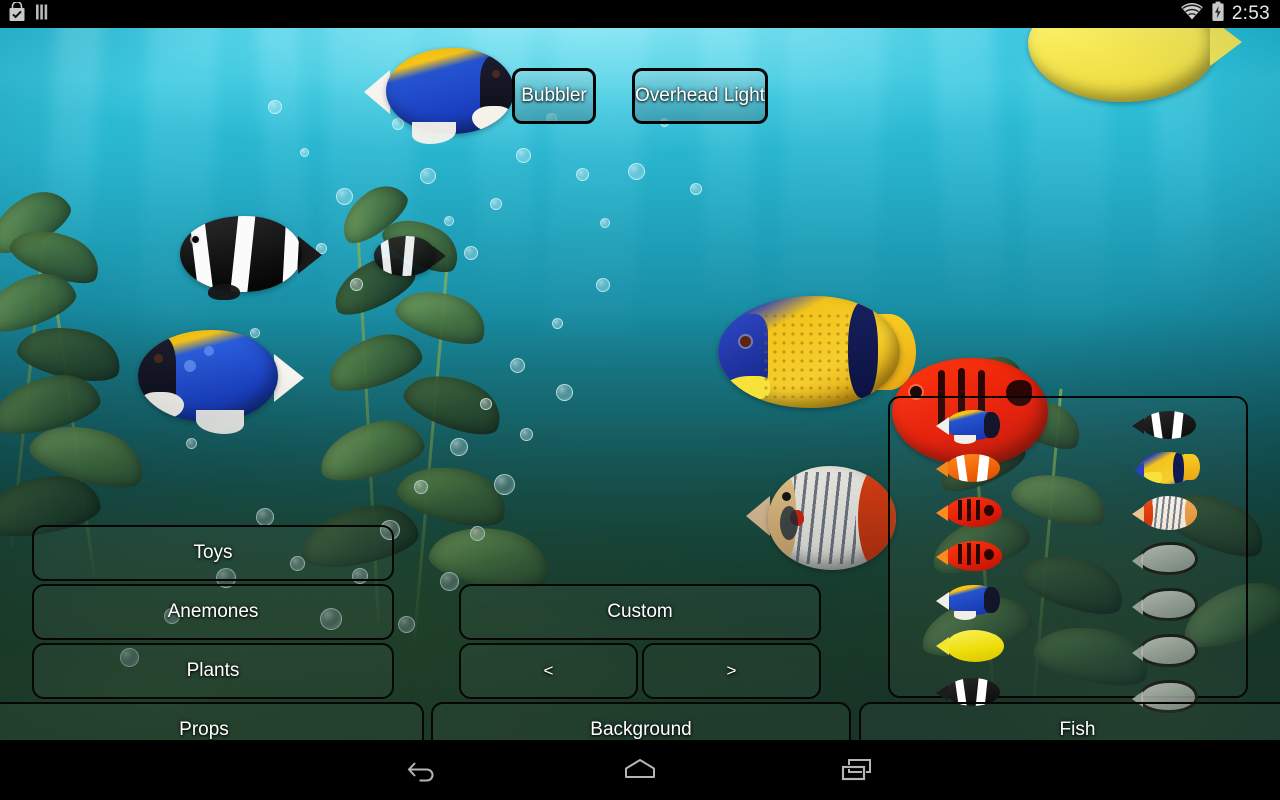 The image size is (1280, 800). I want to click on next-button: >, so click(731, 671).